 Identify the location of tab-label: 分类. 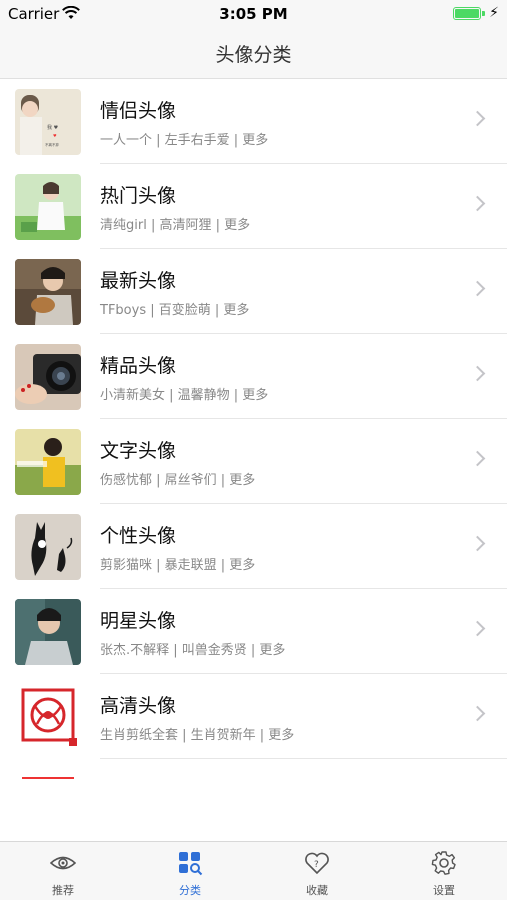
(190, 890).